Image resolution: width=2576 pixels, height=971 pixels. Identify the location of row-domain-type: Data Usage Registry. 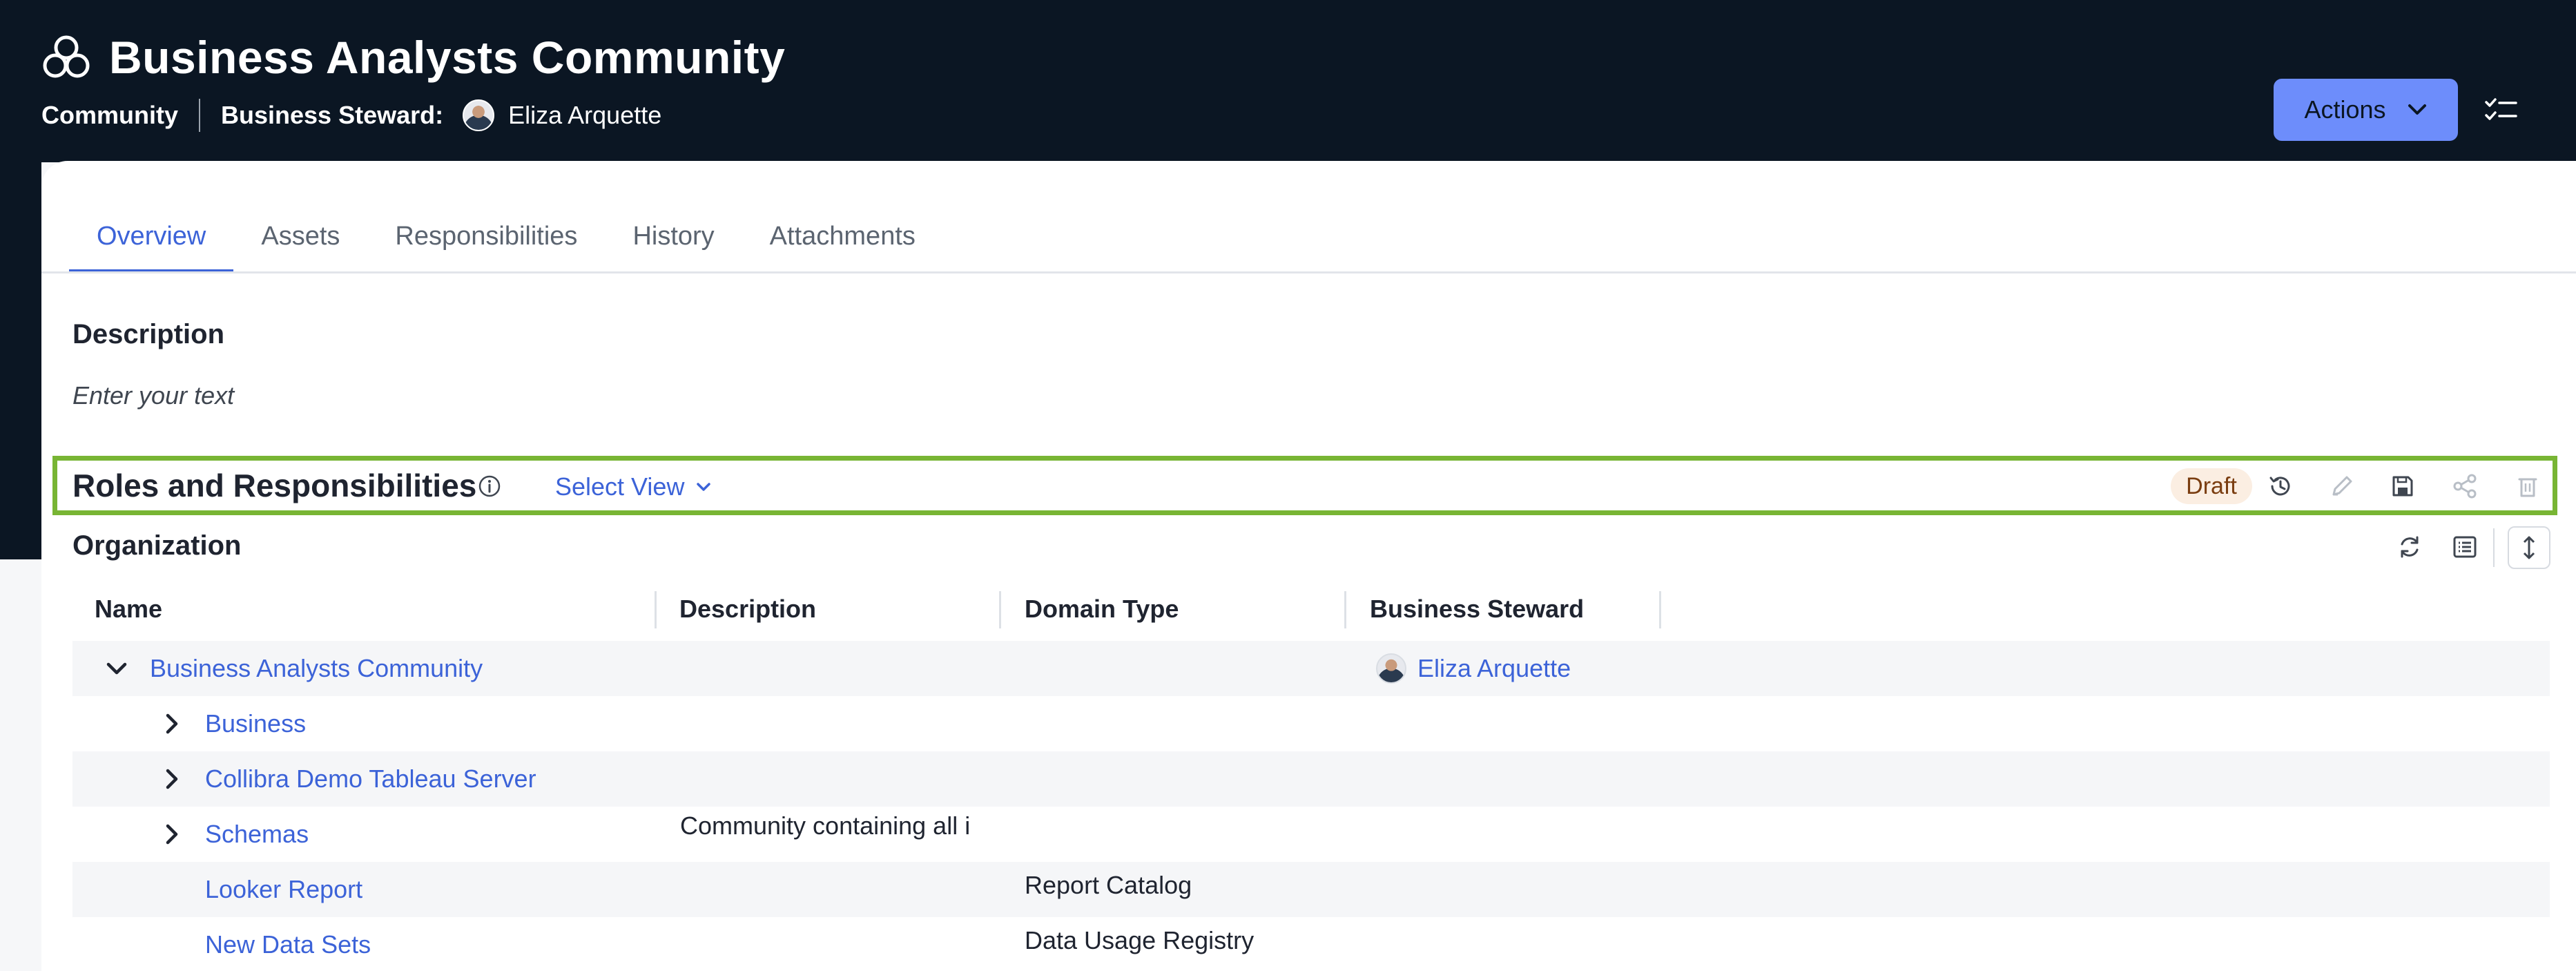
(1140, 940).